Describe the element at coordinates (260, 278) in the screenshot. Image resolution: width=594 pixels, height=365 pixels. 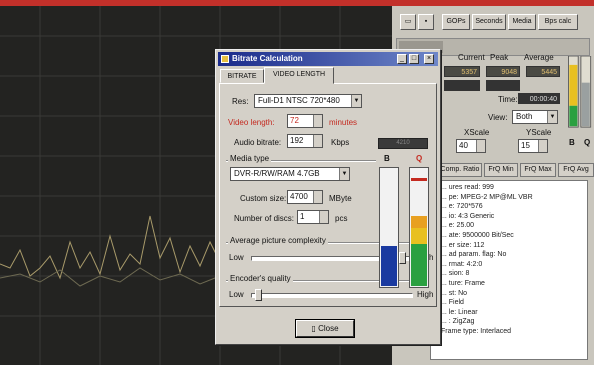
I see `encoder-quality-title: Encoder's quality` at that location.